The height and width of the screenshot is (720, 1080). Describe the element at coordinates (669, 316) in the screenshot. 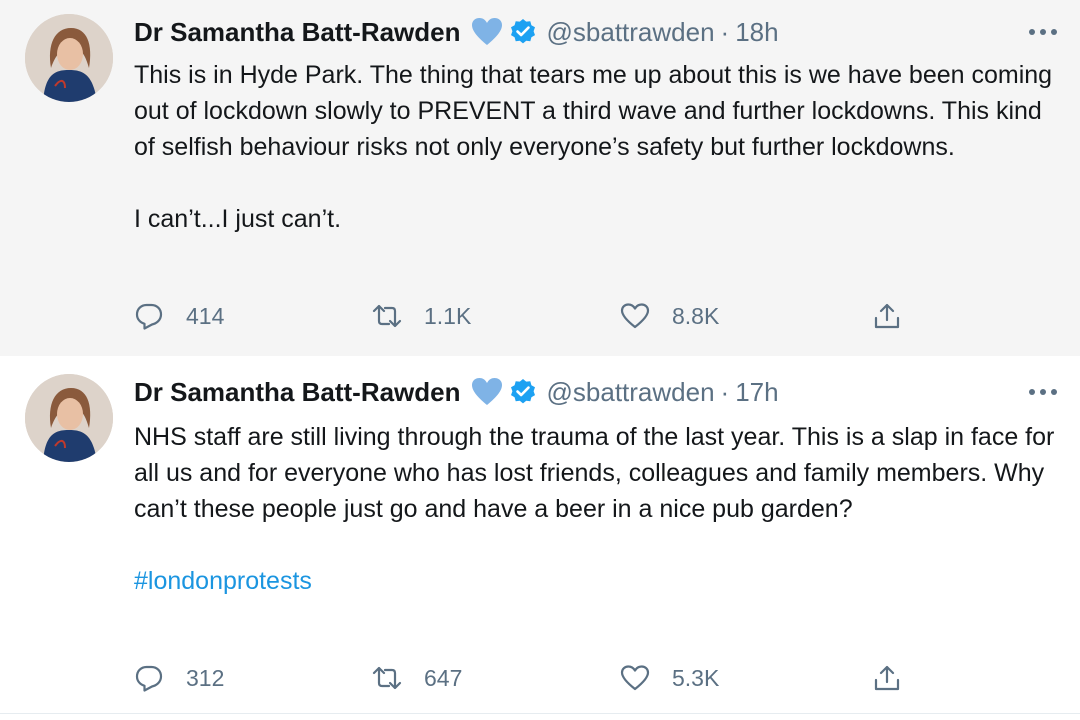

I see `like-button: 8.8K` at that location.